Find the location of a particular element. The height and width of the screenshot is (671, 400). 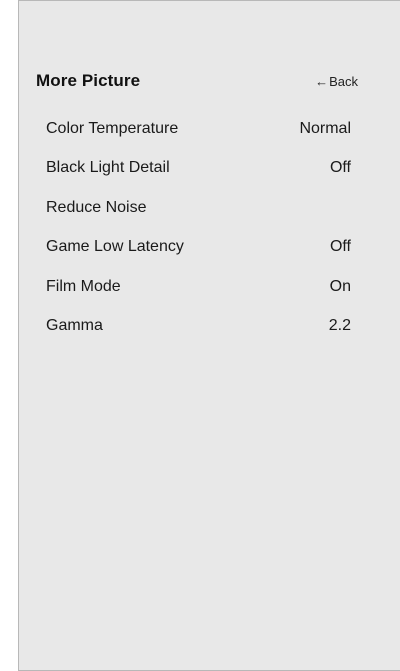

menu-item-value: Normal is located at coordinates (325, 128).